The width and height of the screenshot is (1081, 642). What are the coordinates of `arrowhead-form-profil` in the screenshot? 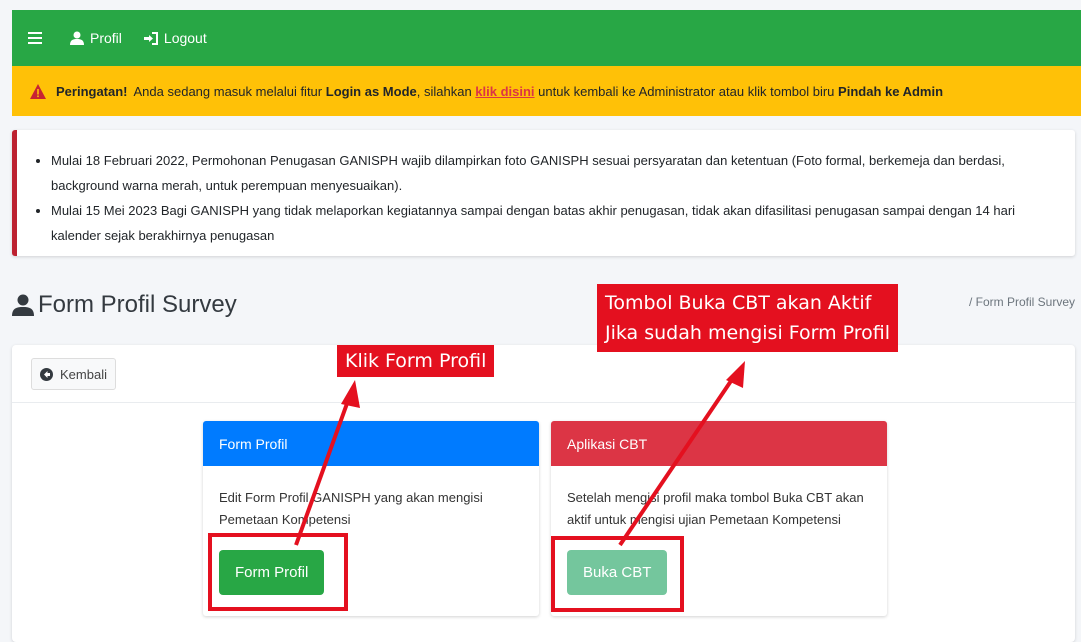 It's located at (350, 394).